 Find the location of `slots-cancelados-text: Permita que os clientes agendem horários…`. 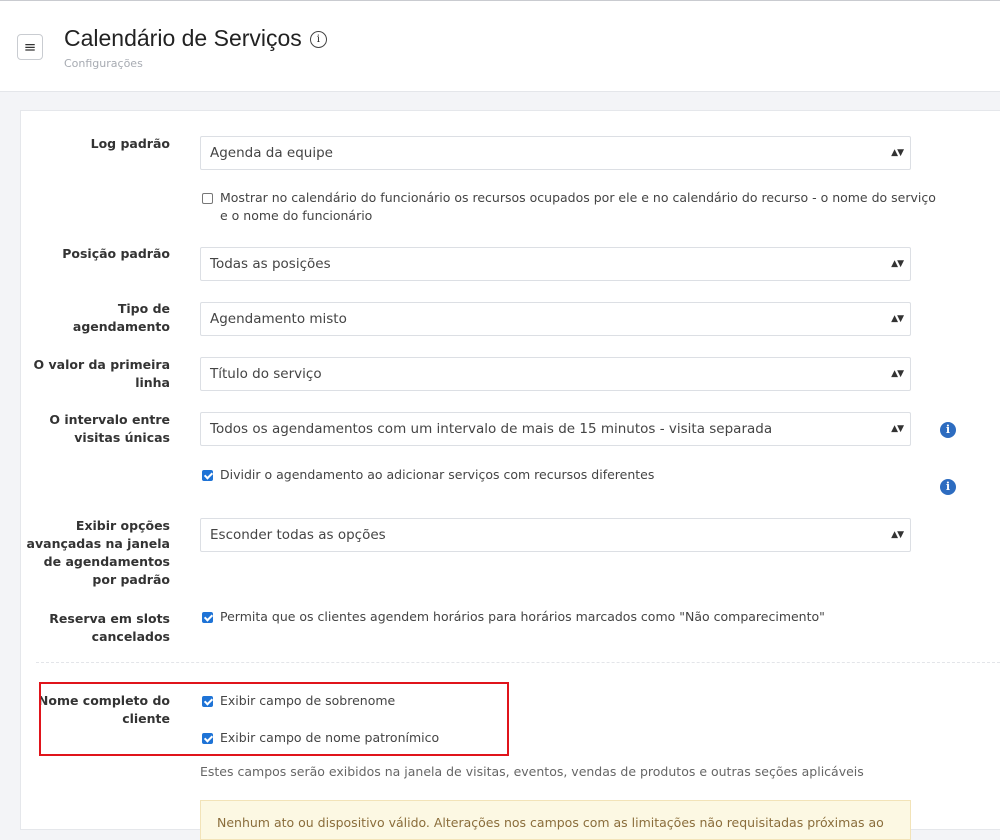

slots-cancelados-text: Permita que os clientes agendem horários… is located at coordinates (522, 616).